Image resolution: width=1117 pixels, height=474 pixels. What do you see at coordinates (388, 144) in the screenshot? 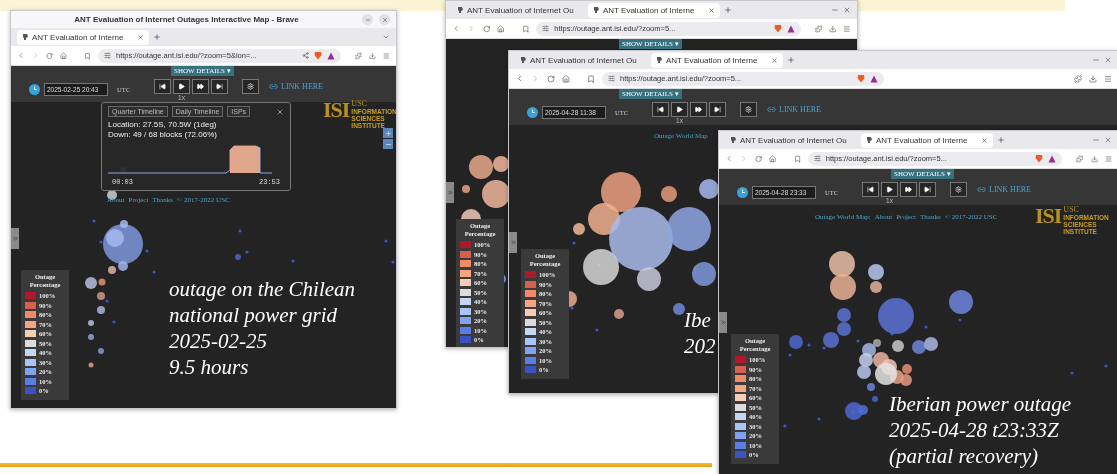
I see `zoom-out-button` at bounding box center [388, 144].